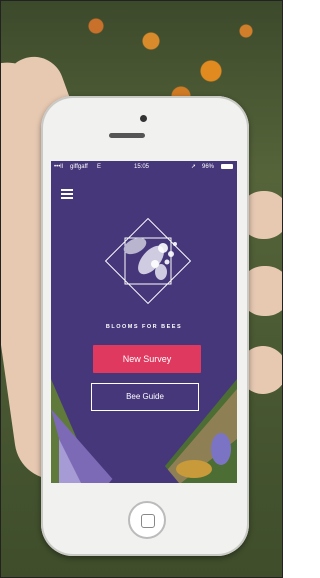  What do you see at coordinates (58, 167) in the screenshot?
I see `signal-icon: •••ll` at bounding box center [58, 167].